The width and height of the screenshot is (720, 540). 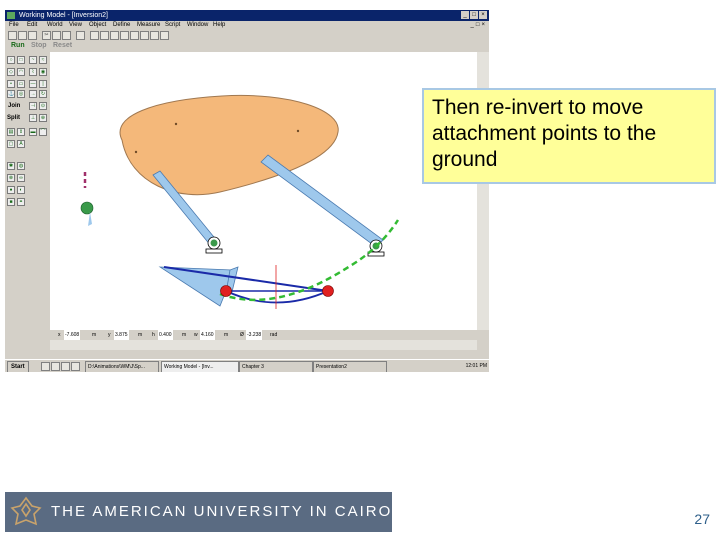 I want to click on university-logo-banner: THE AMERICAN UNIVERSITY IN CAIRO, so click(x=198, y=512).